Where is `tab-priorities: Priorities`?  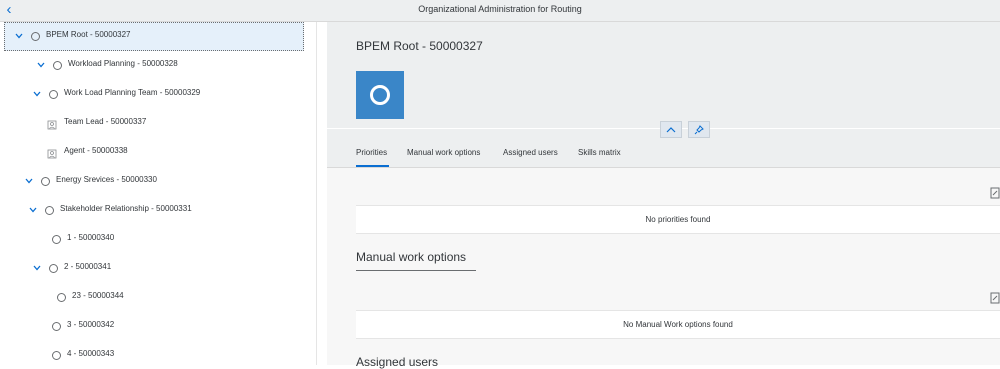
tab-priorities: Priorities is located at coordinates (371, 152).